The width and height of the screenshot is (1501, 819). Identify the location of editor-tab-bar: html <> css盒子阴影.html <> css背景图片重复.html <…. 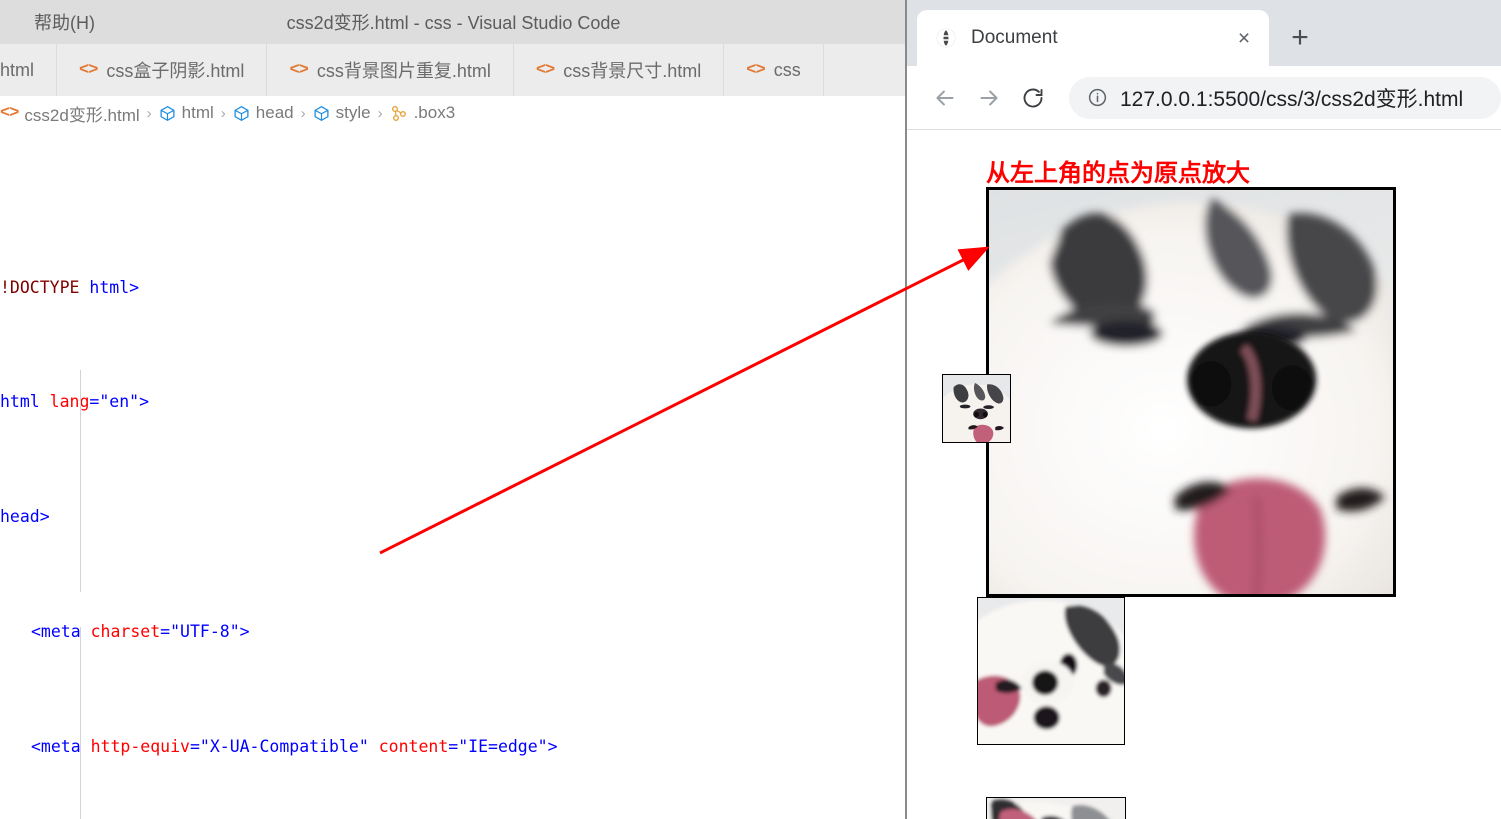
(453, 70).